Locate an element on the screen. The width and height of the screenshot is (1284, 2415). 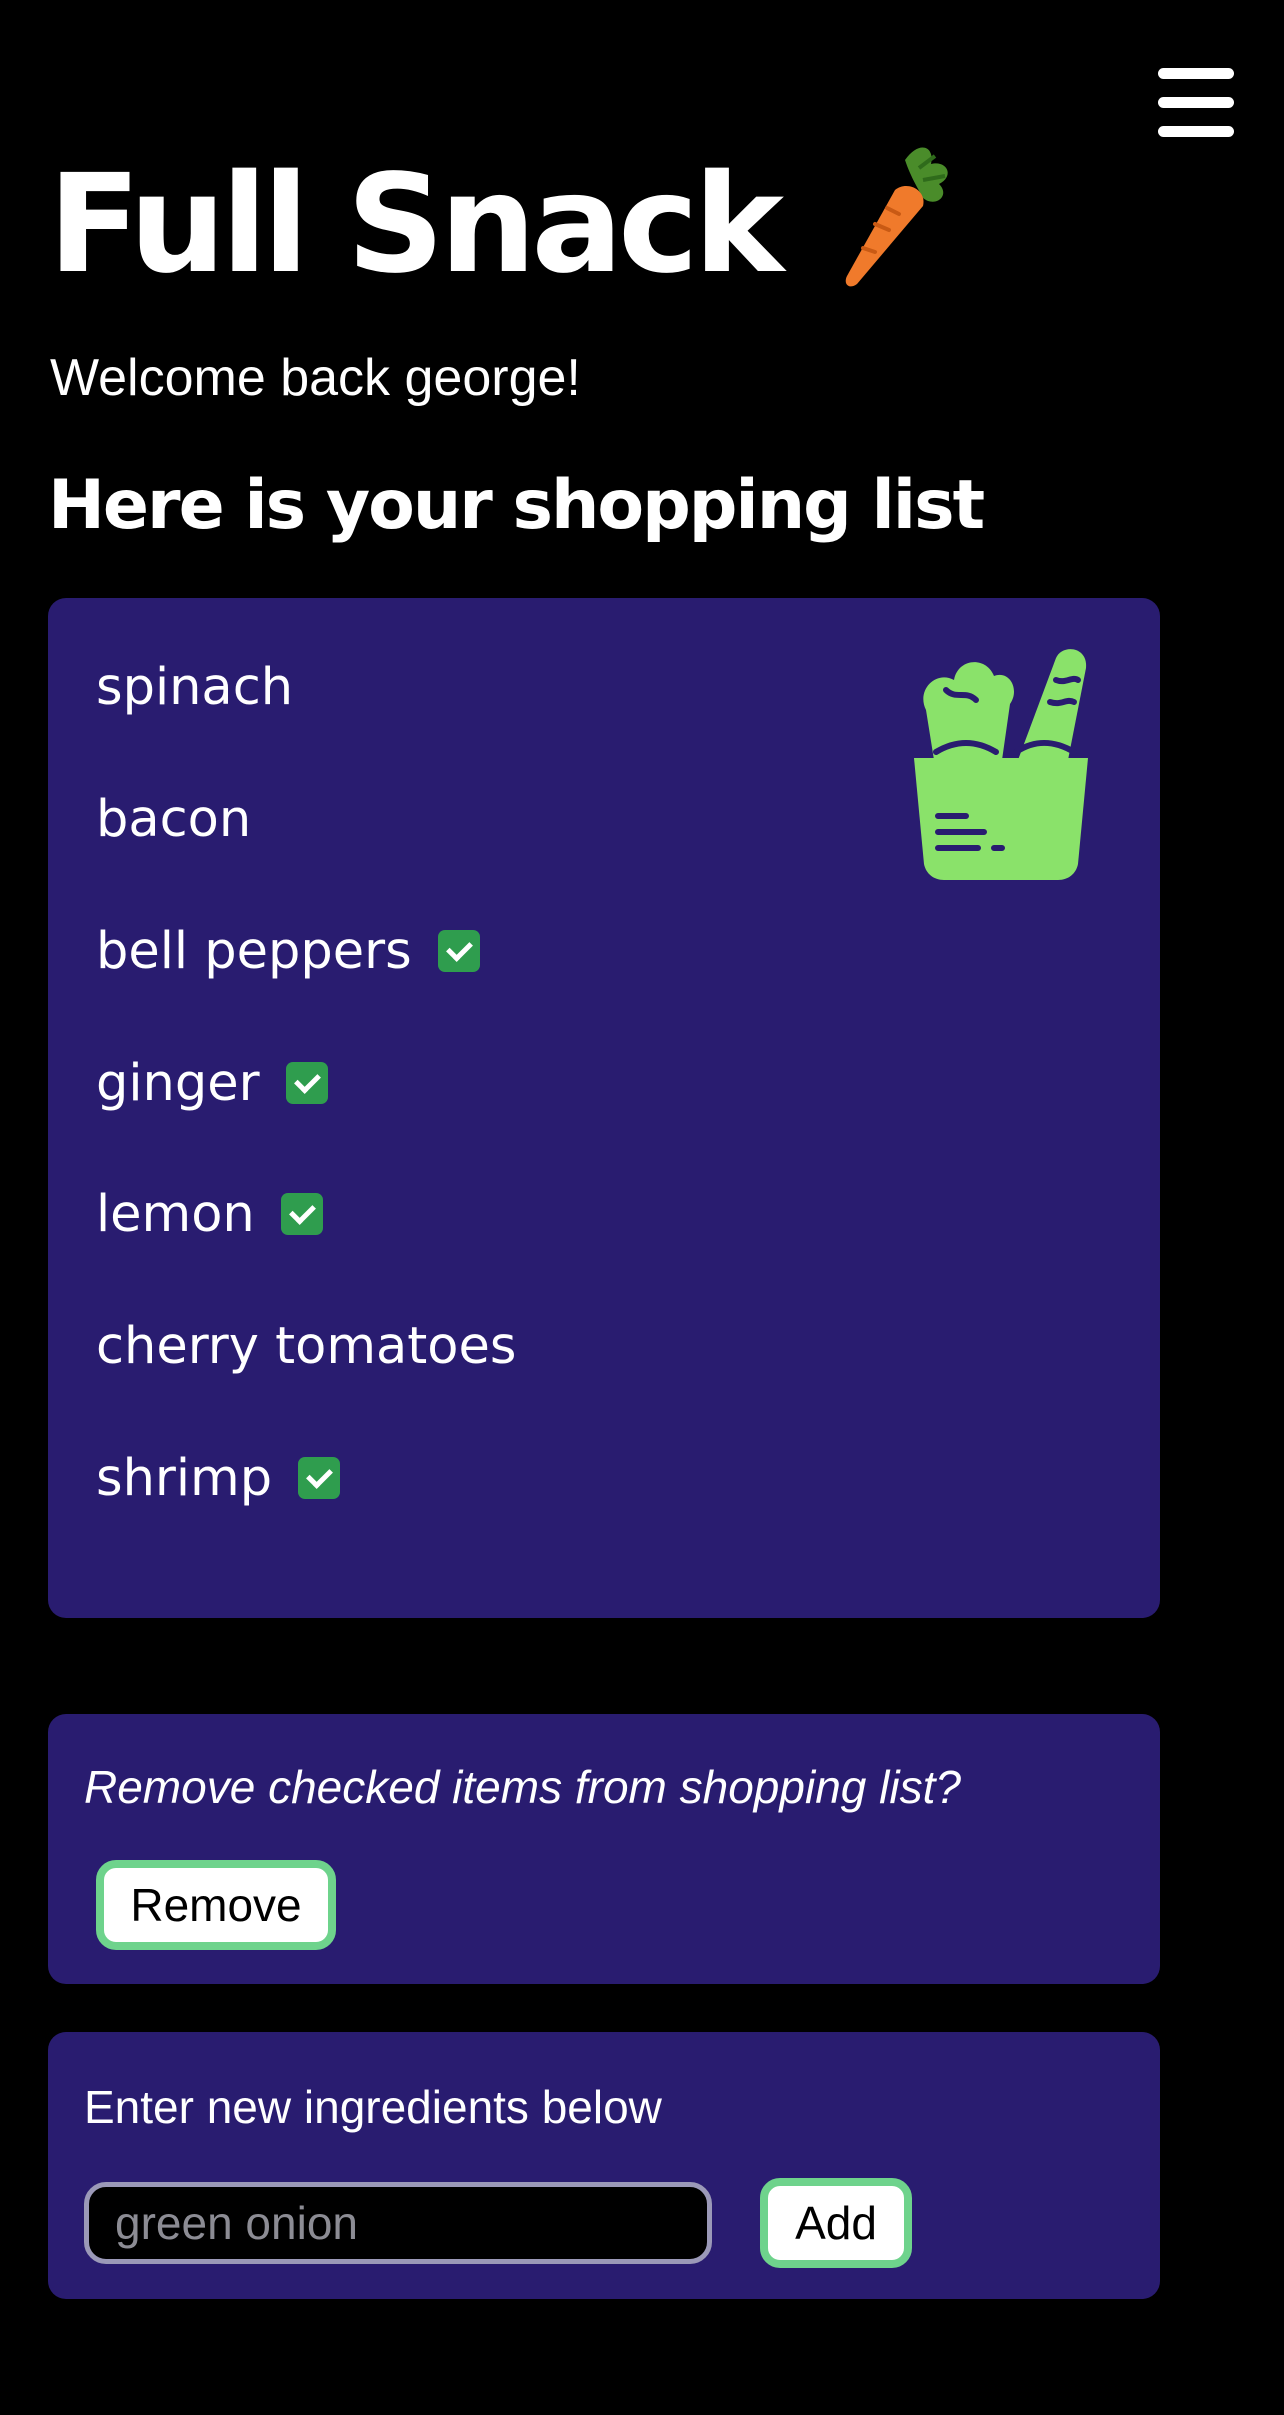
item-label: bacon is located at coordinates (174, 819).